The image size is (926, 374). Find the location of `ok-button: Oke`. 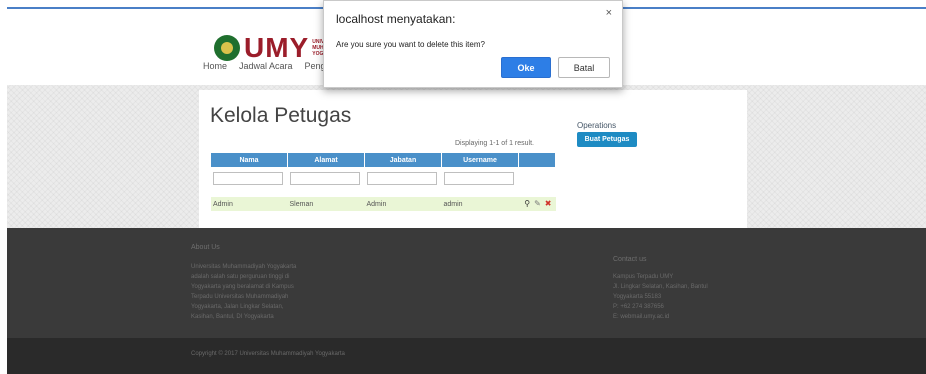

ok-button: Oke is located at coordinates (526, 67).